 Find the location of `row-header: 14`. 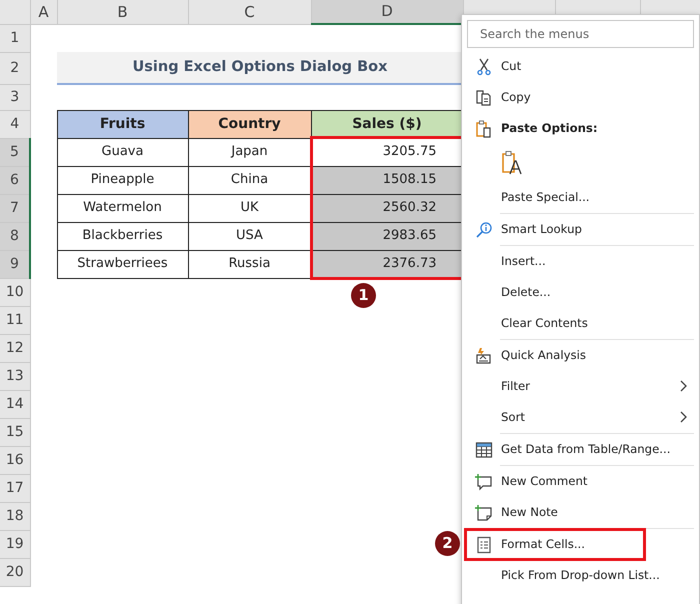

row-header: 14 is located at coordinates (15, 404).